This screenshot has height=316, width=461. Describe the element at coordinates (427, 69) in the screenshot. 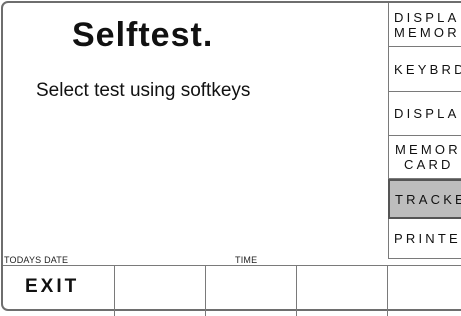

I see `softkey-label-line: KEYBRD` at that location.